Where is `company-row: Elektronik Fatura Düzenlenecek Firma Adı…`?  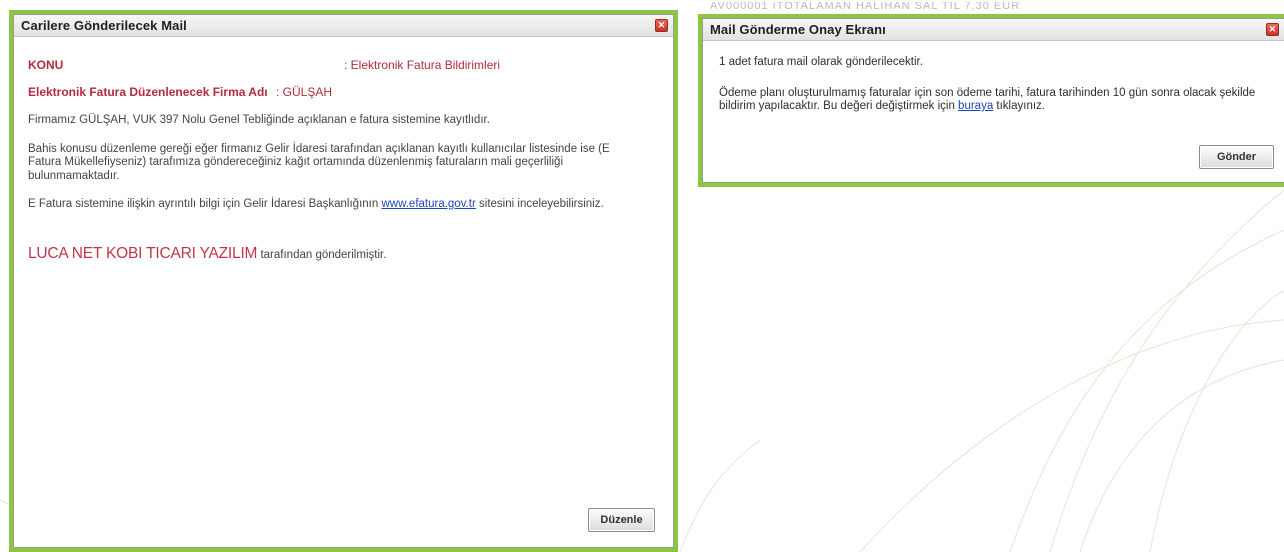
company-row: Elektronik Fatura Düzenlenecek Firma Adı… is located at coordinates (343, 92).